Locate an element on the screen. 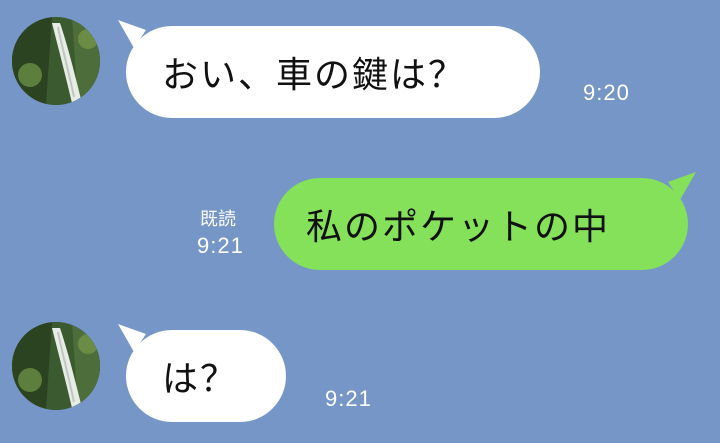 This screenshot has height=443, width=720. message-text: 私のポケットの中 is located at coordinates (458, 227).